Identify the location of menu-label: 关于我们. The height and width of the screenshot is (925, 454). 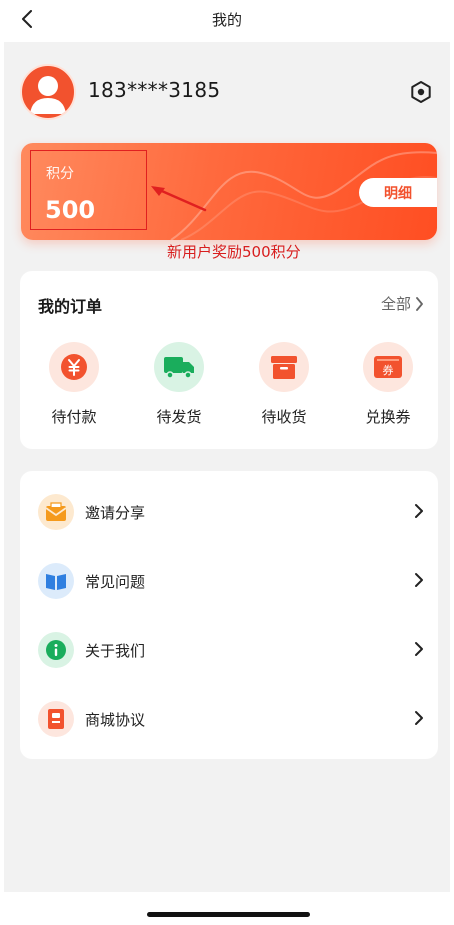
(115, 651).